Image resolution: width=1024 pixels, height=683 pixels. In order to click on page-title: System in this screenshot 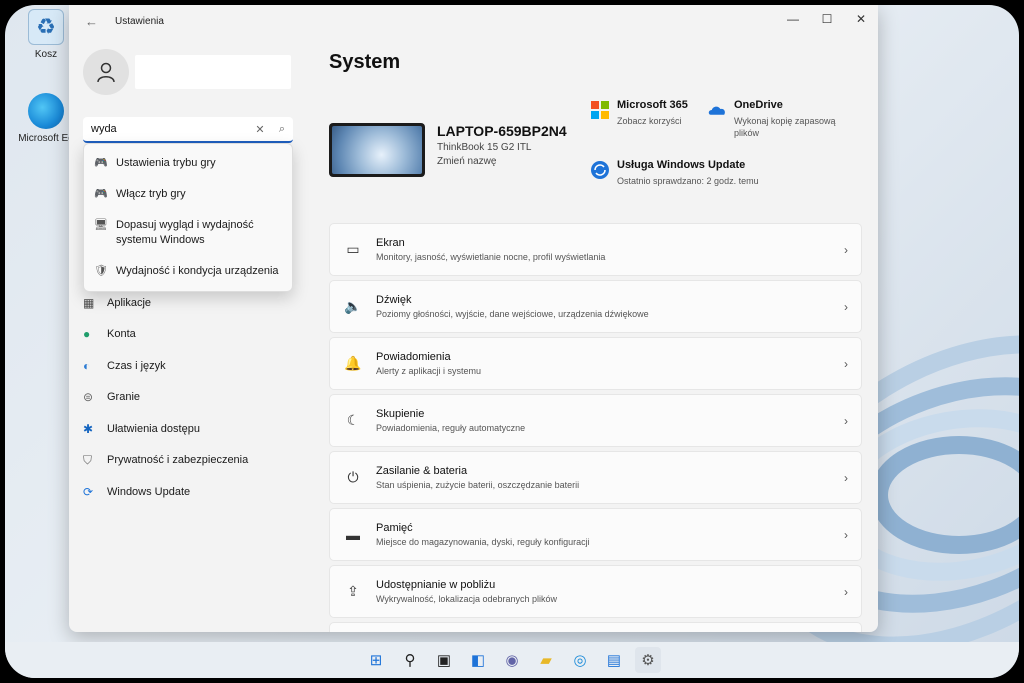, I will do `click(365, 62)`.